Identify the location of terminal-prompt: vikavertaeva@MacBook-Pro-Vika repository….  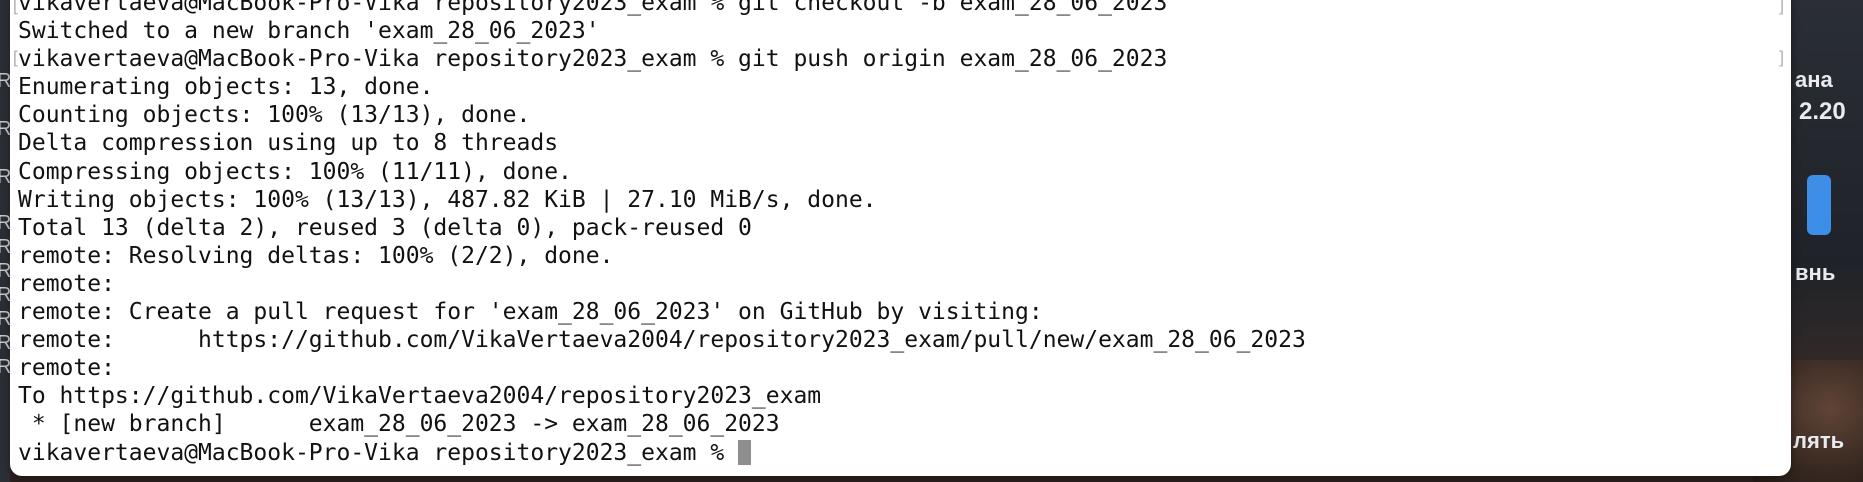
(378, 452).